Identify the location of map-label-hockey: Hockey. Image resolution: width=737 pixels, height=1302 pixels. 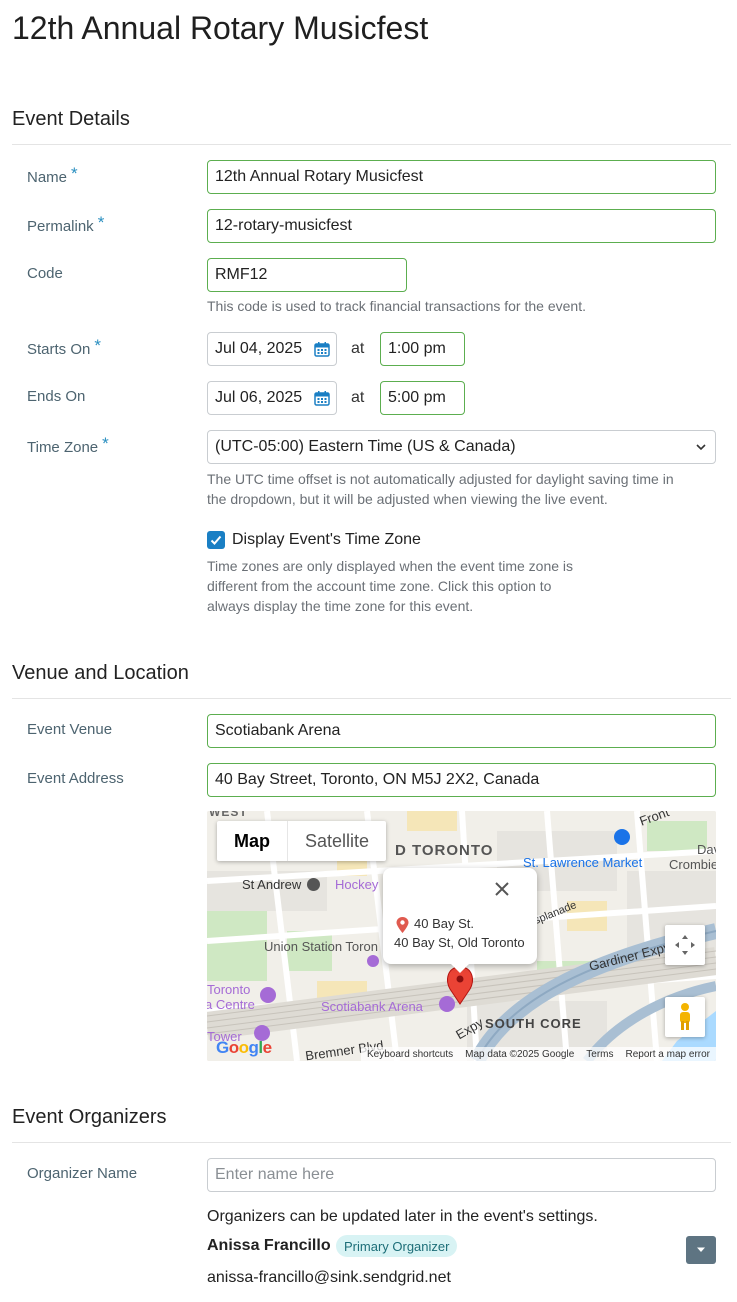
(357, 884).